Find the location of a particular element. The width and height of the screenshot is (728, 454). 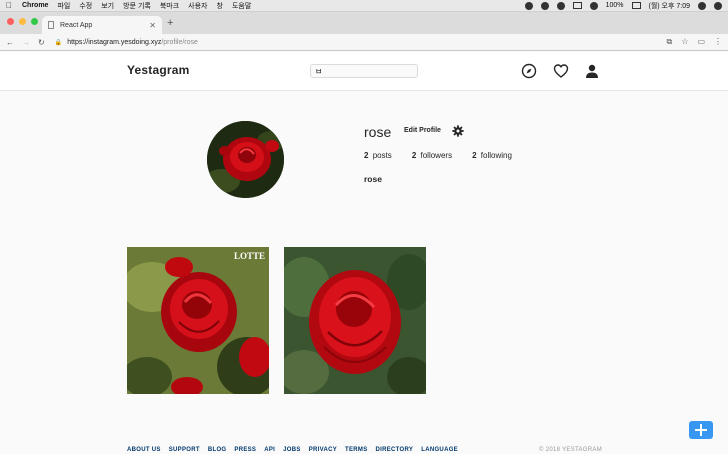

url-path: /profile/rose is located at coordinates (179, 42).